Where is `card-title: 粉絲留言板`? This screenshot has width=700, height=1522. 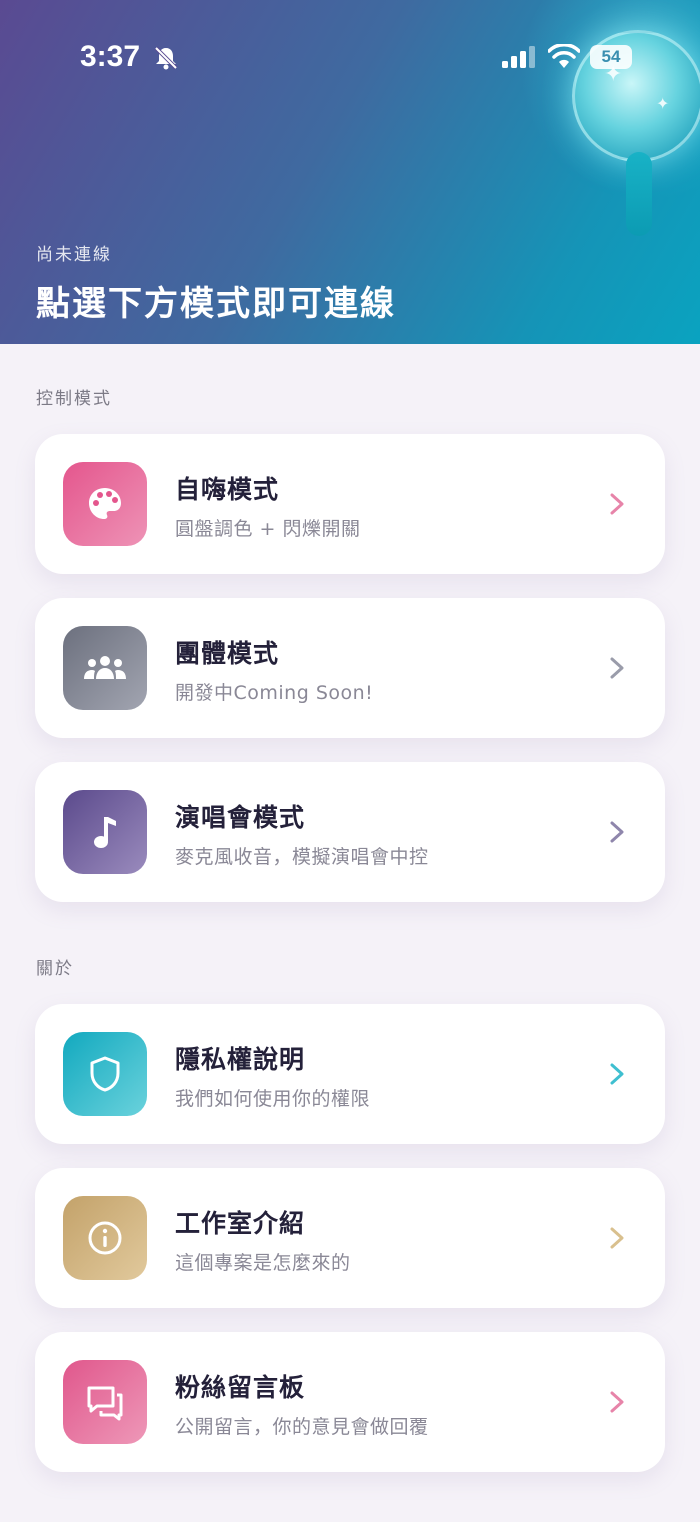
card-title: 粉絲留言板 is located at coordinates (240, 1387).